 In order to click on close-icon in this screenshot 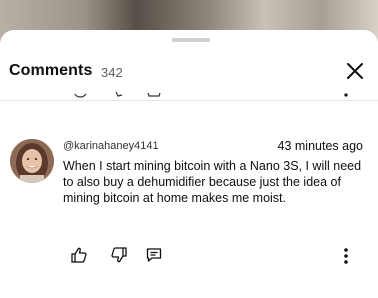, I will do `click(355, 71)`.